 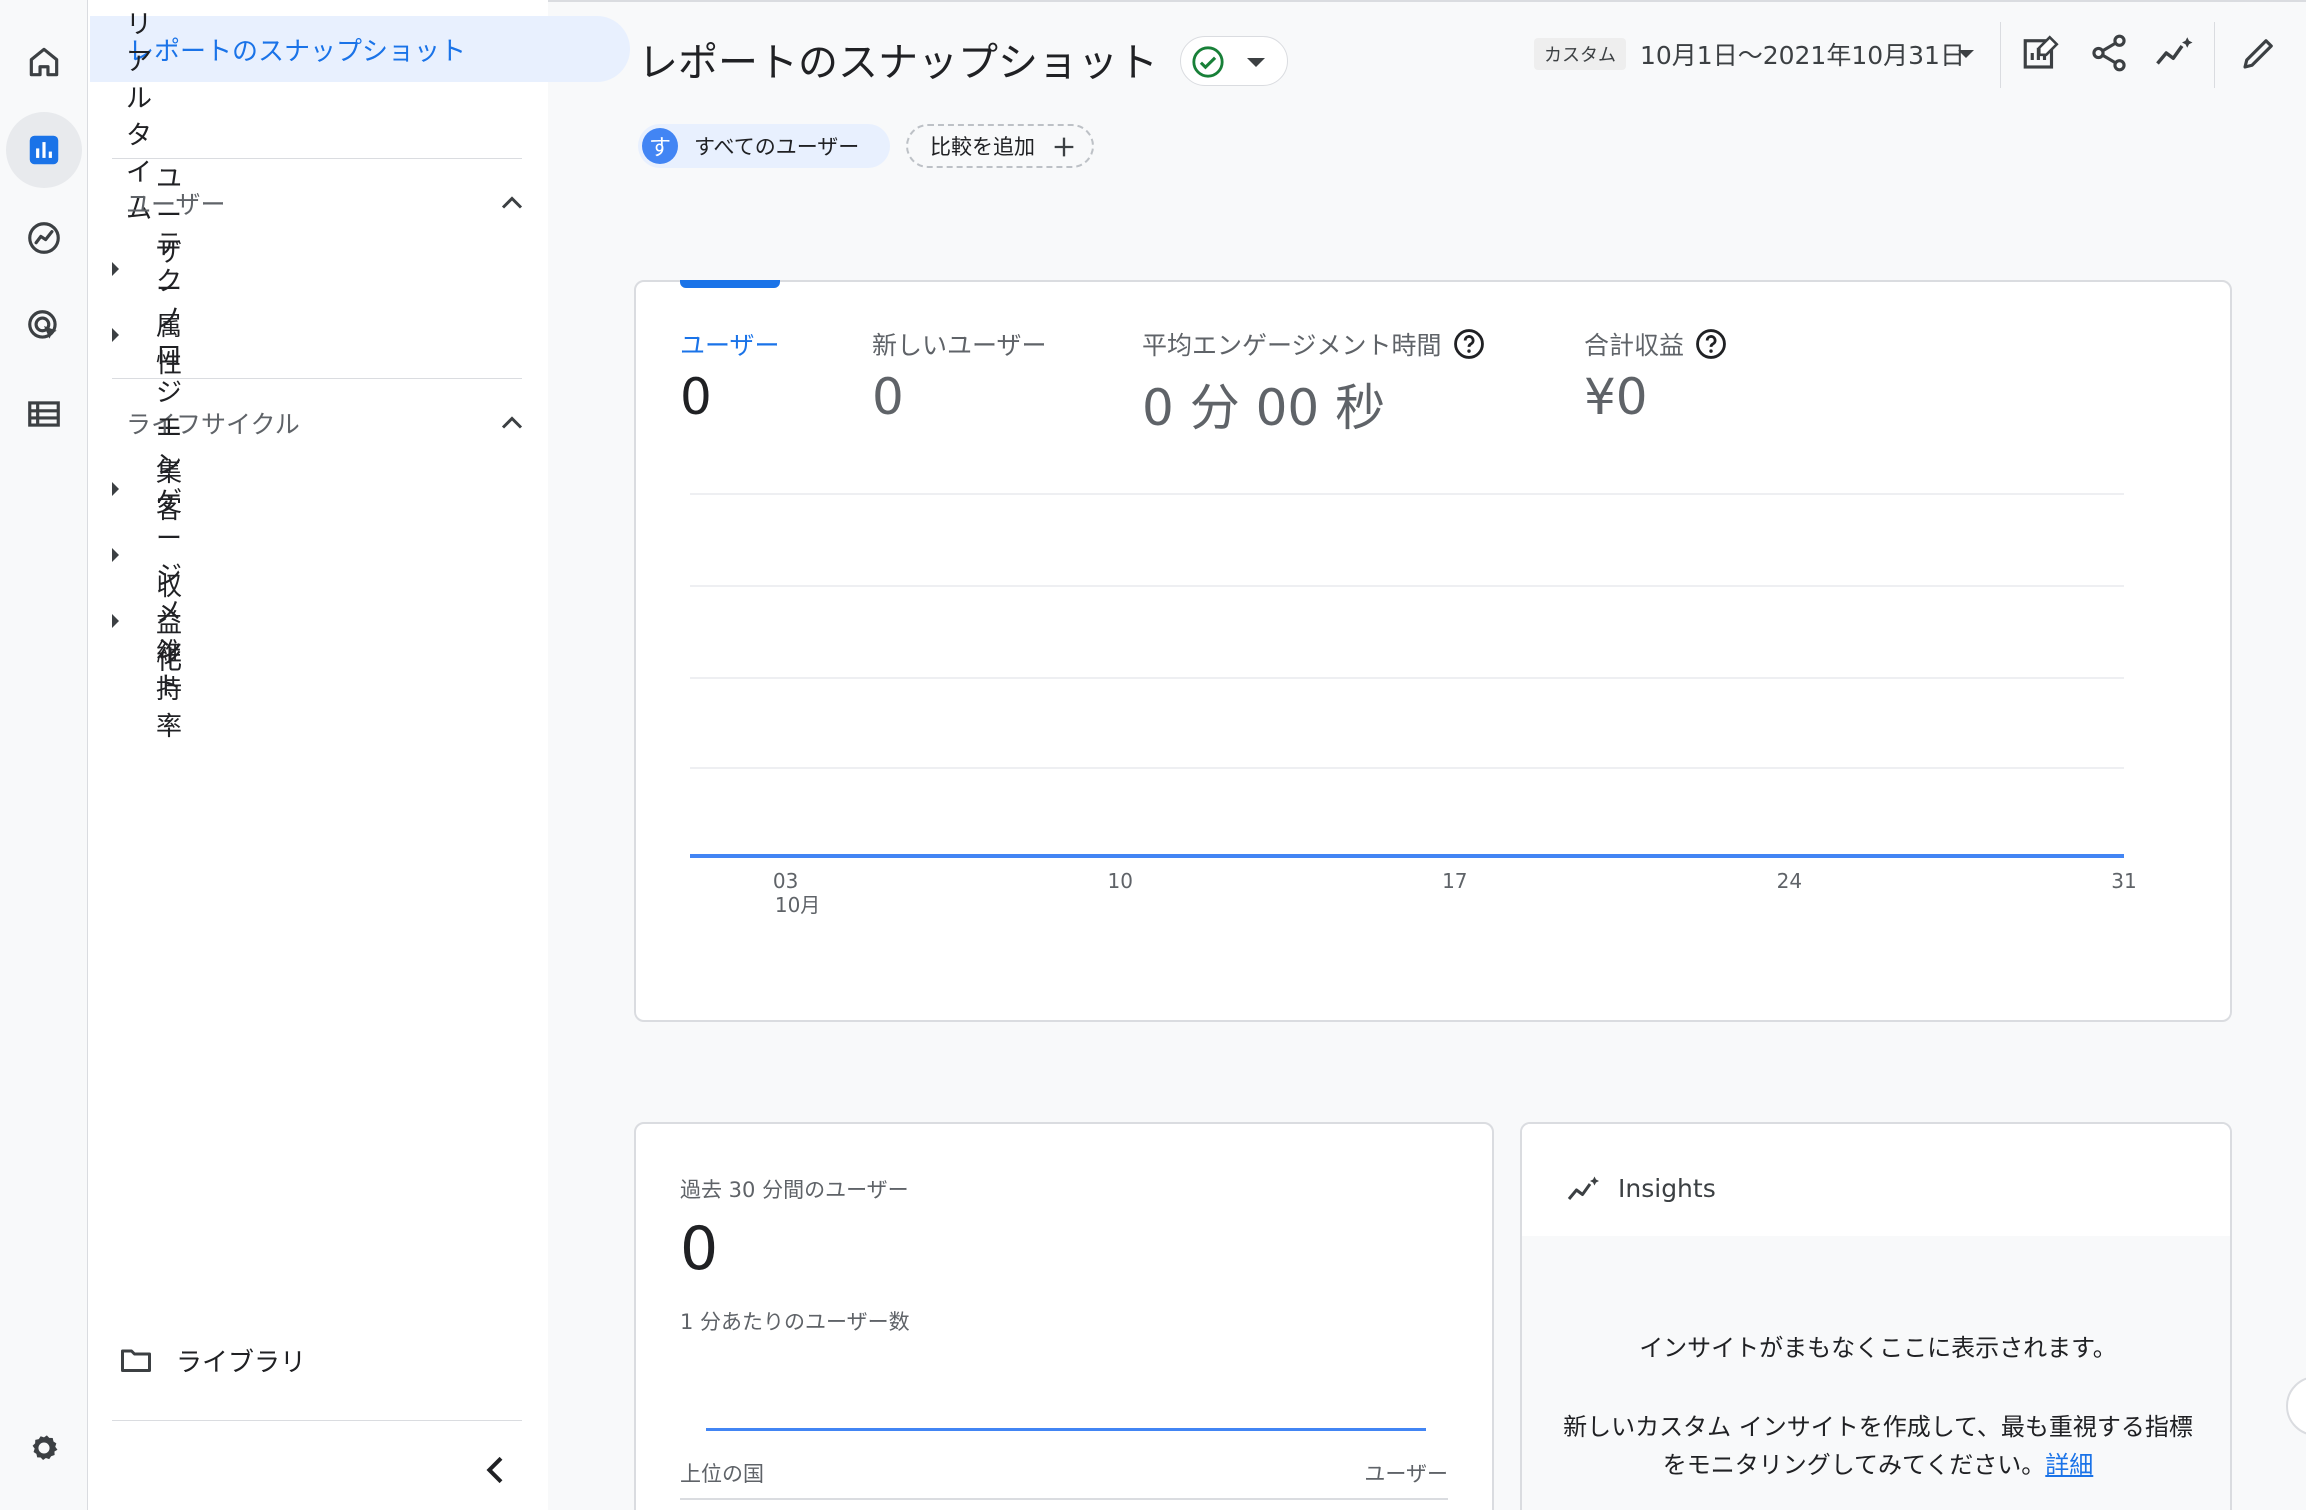 I want to click on nav-section-label: ライフサイクル, so click(x=213, y=424).